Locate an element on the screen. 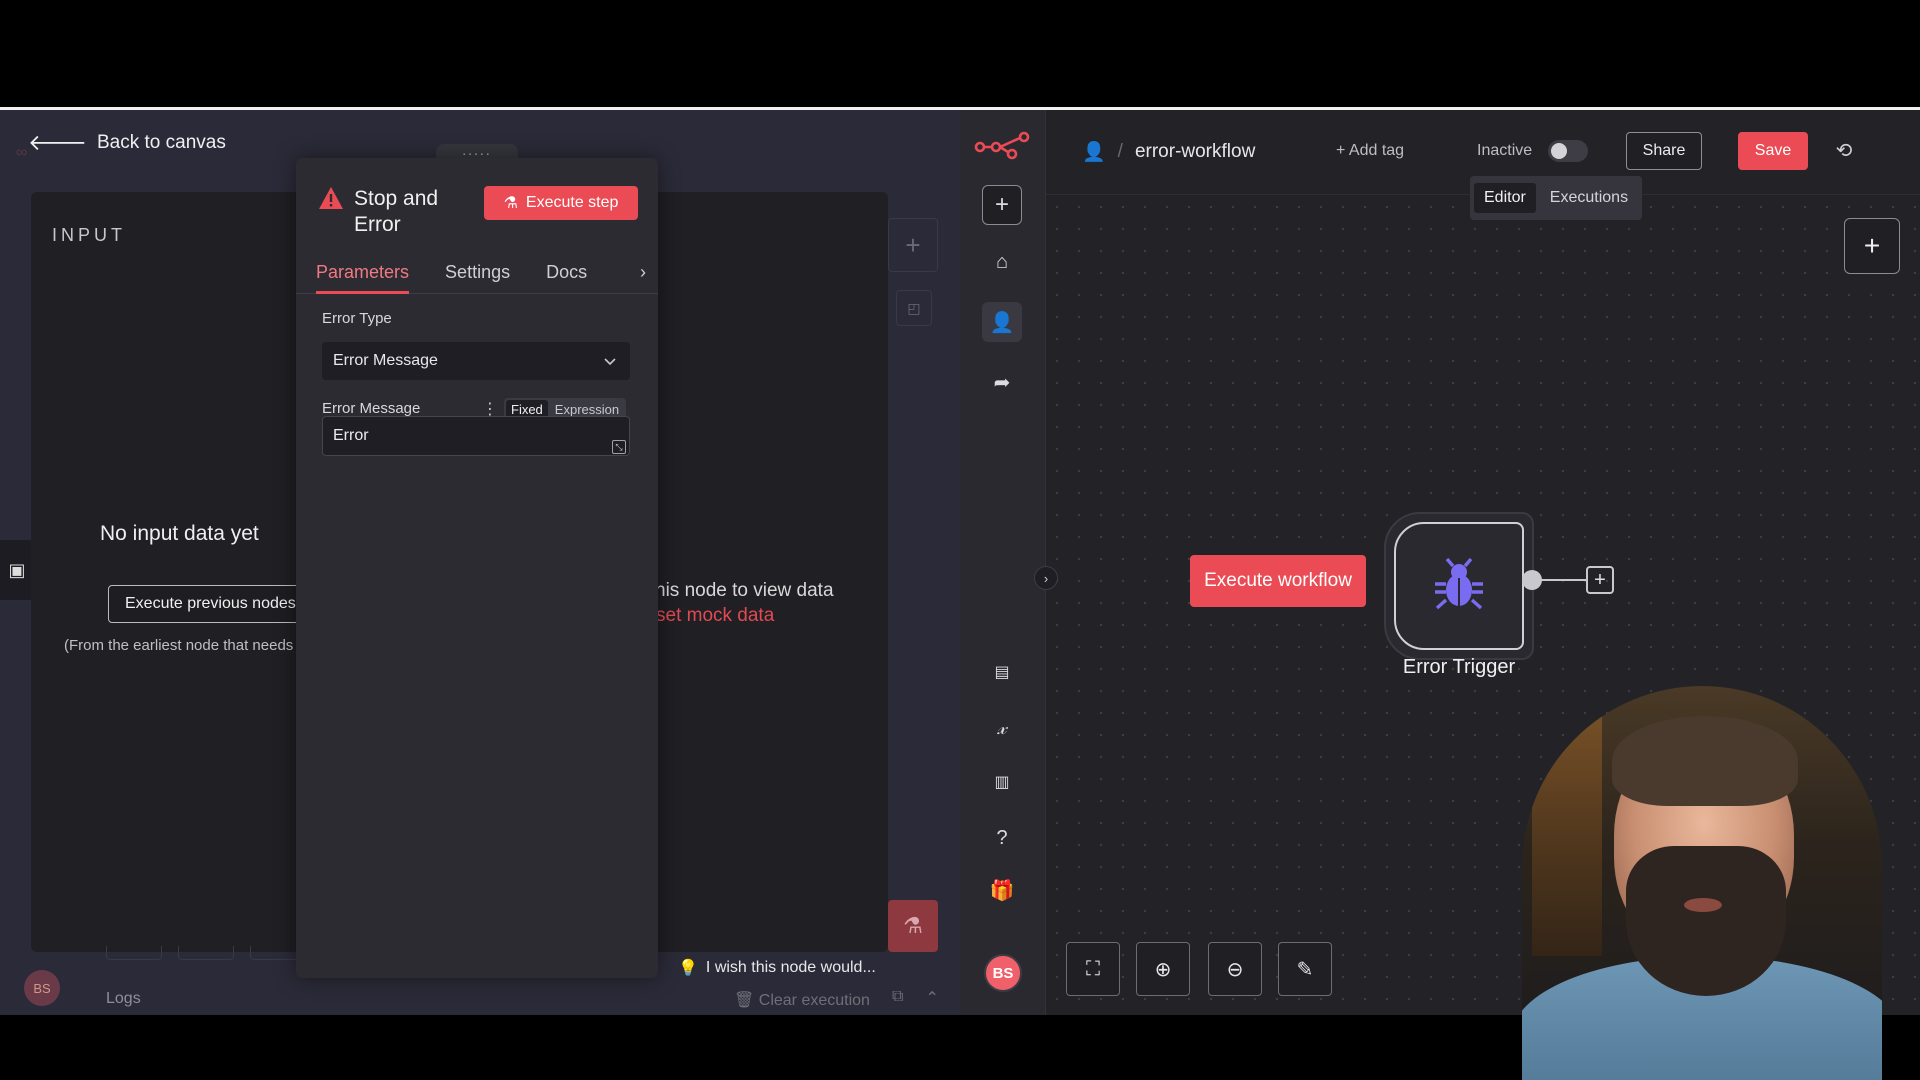 The height and width of the screenshot is (1080, 1920). add-connected-node-icon: + is located at coordinates (1600, 580).